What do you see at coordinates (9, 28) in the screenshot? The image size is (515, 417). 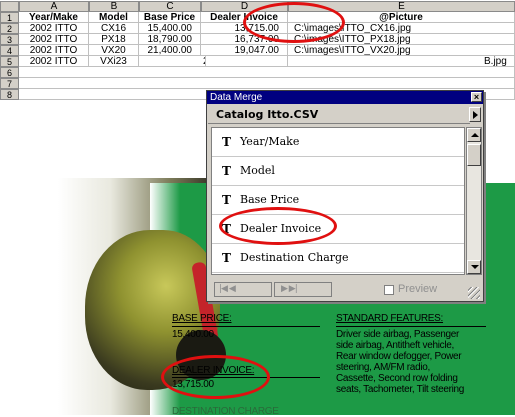 I see `row-header-2: 2` at bounding box center [9, 28].